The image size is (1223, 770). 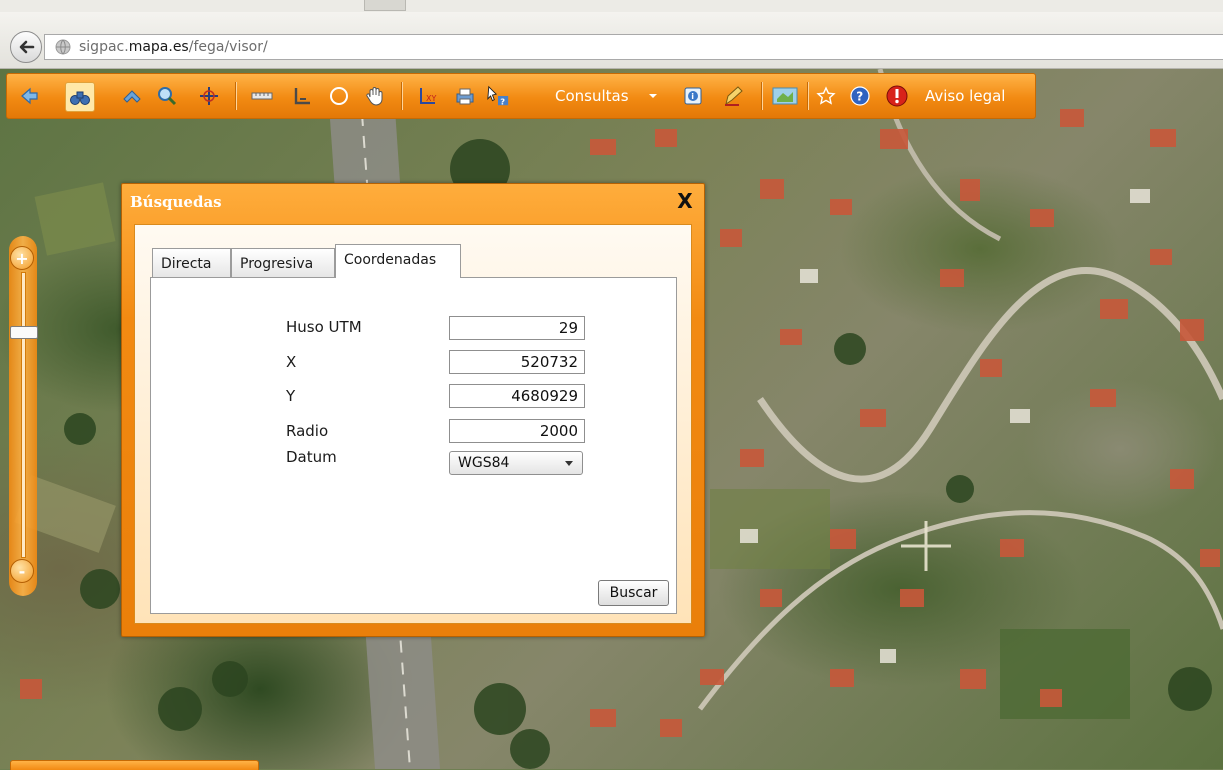 I want to click on tab-coordenadas: Coordenadas, so click(x=398, y=261).